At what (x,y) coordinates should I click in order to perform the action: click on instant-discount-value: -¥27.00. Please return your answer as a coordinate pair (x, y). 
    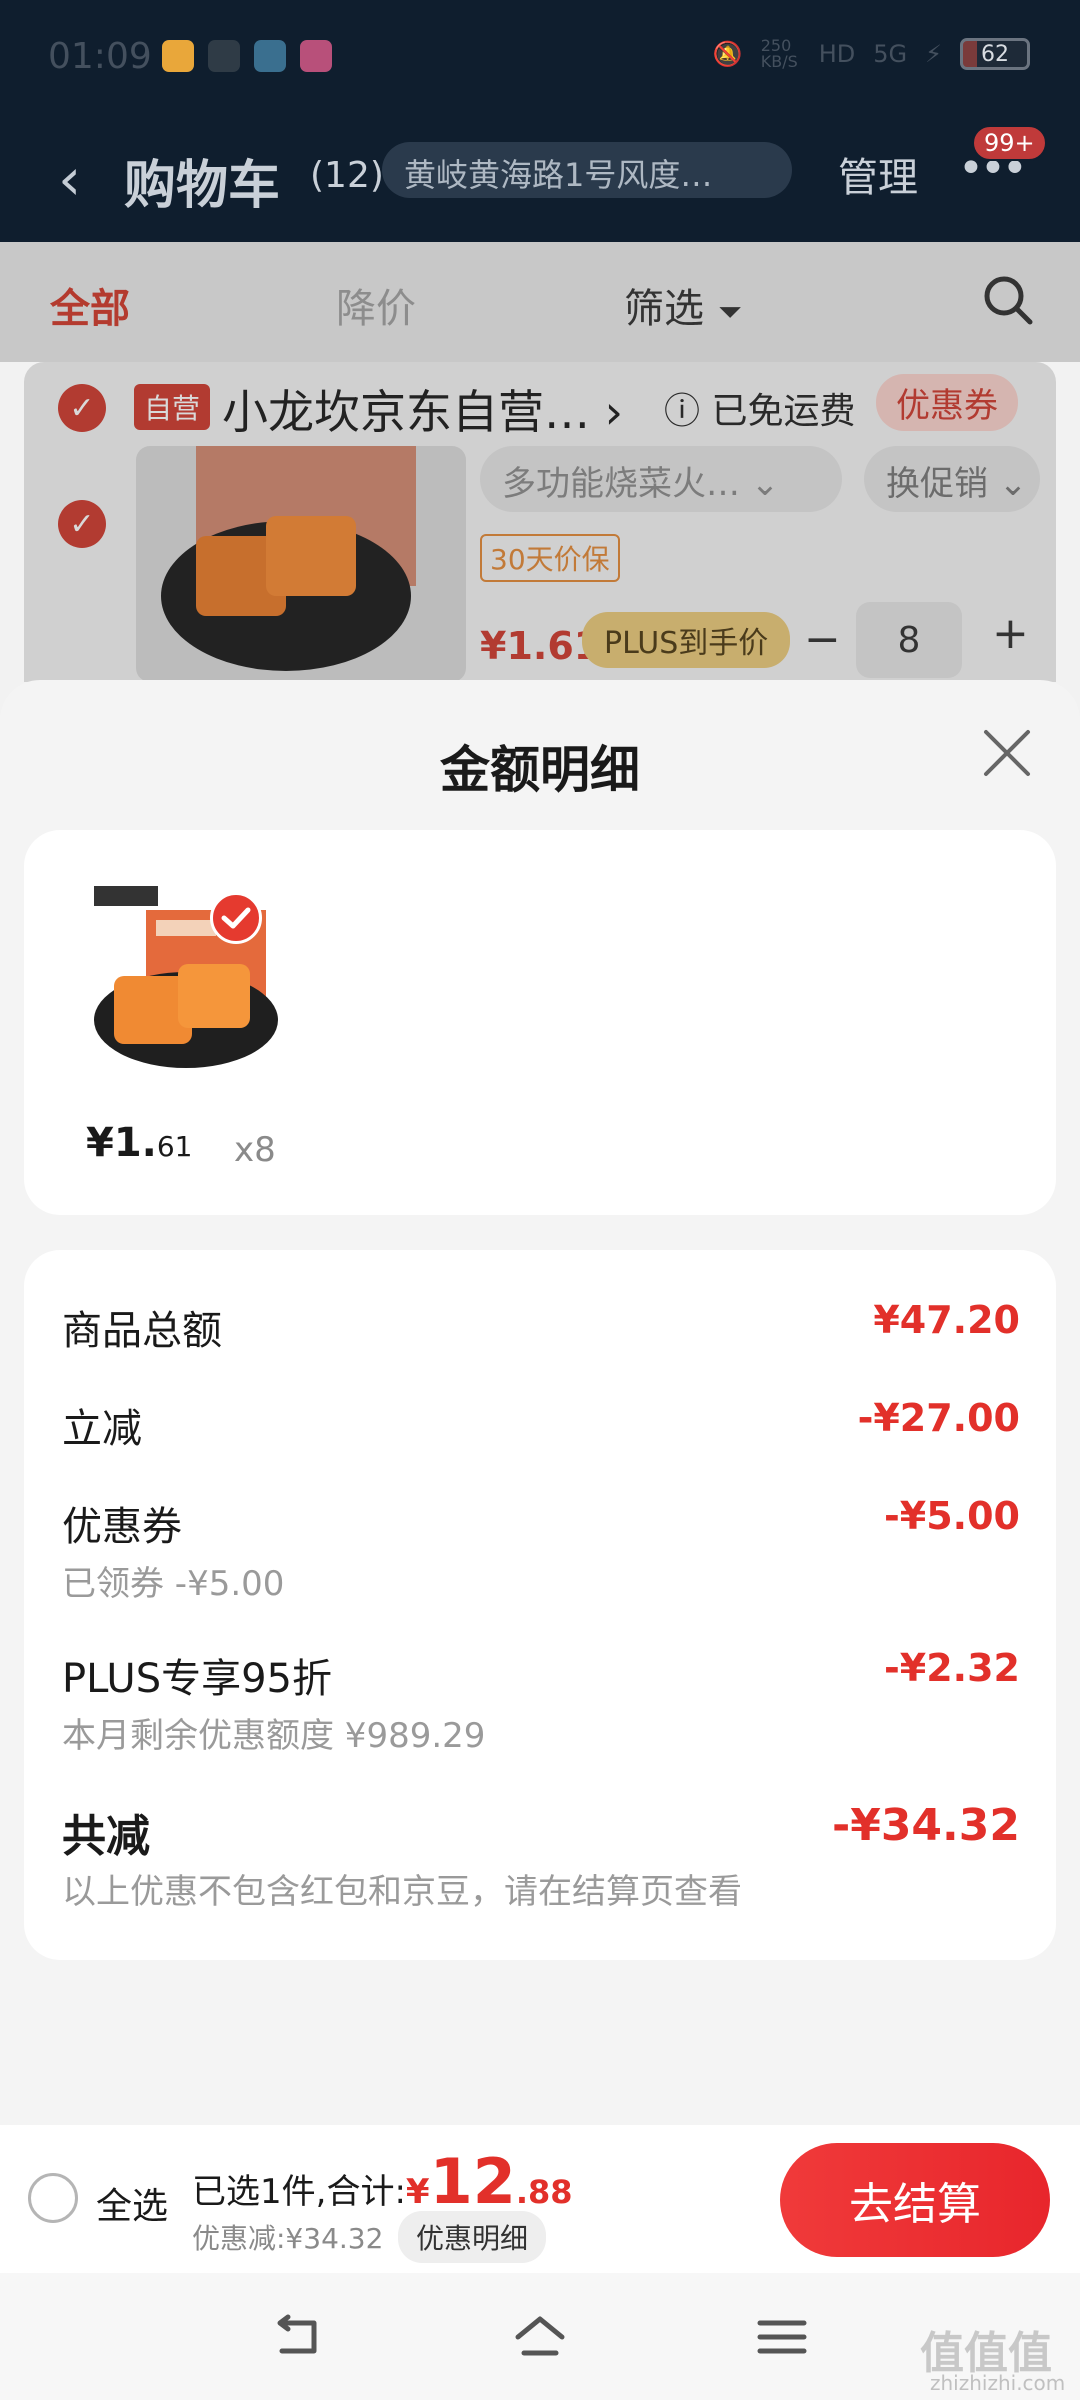
    Looking at the image, I should click on (938, 1418).